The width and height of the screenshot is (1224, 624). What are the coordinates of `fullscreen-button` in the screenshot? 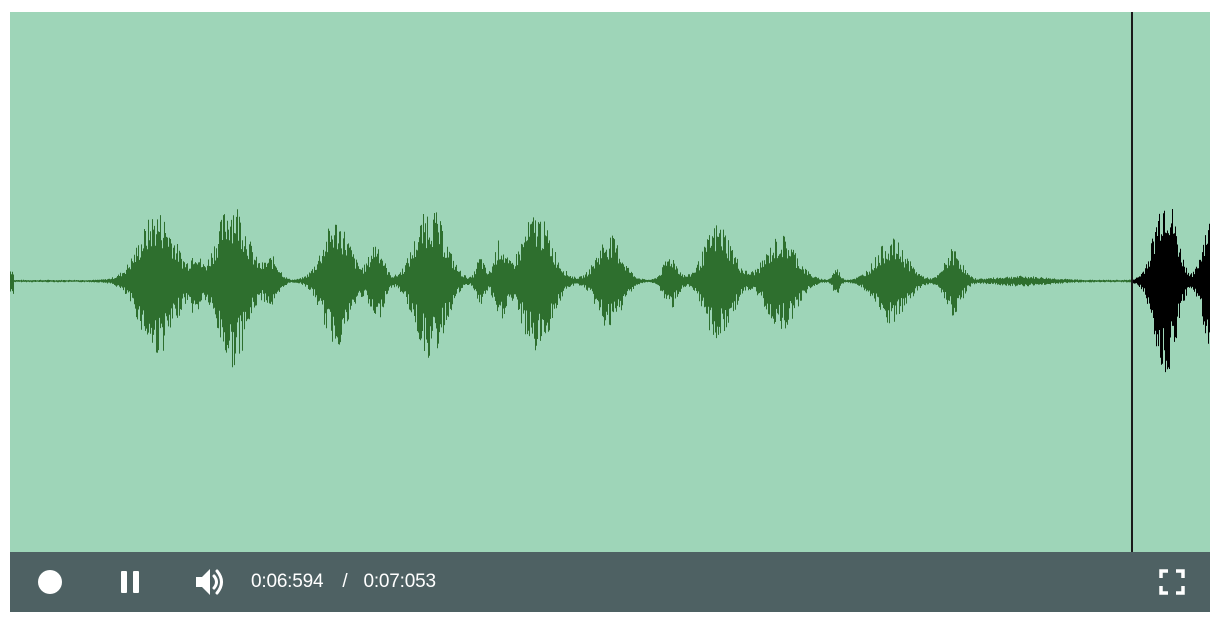 It's located at (1172, 582).